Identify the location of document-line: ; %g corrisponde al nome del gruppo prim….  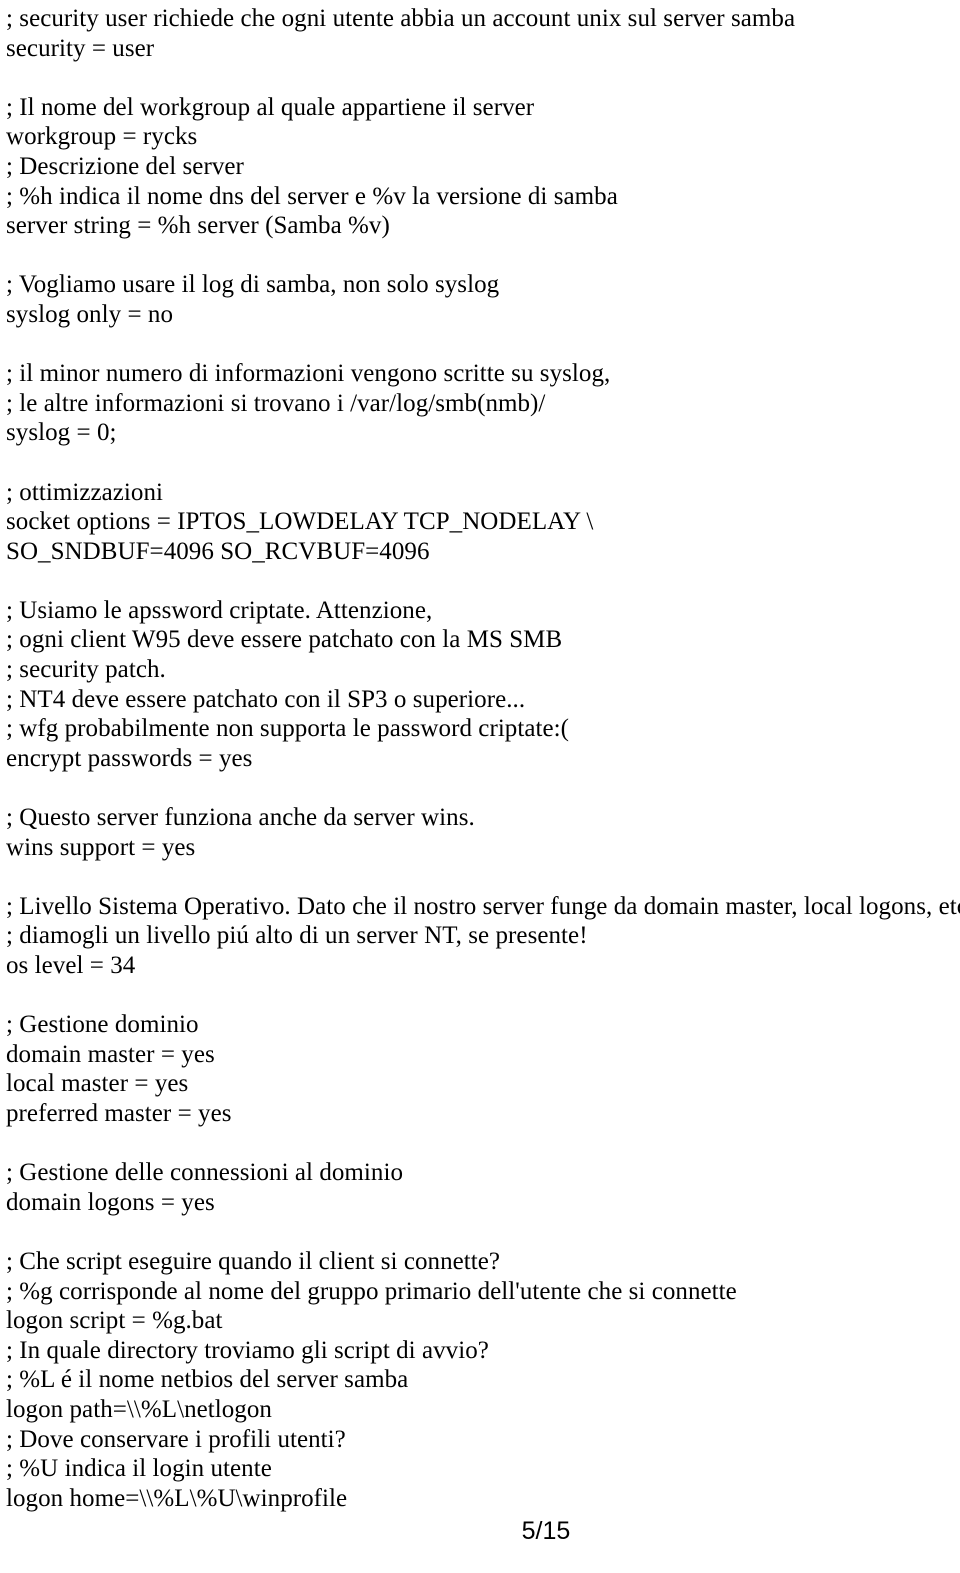
(371, 1291).